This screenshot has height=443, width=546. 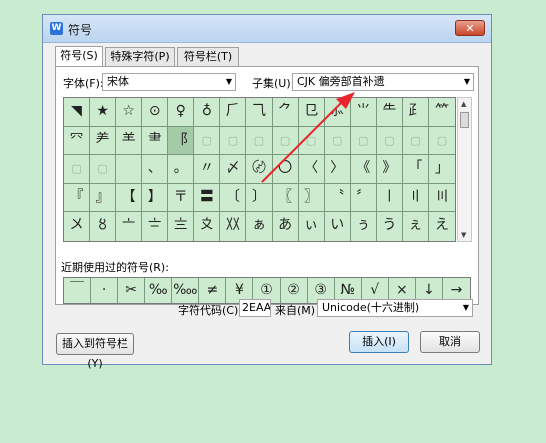 What do you see at coordinates (389, 198) in the screenshot?
I see `symbol-cell: 〡` at bounding box center [389, 198].